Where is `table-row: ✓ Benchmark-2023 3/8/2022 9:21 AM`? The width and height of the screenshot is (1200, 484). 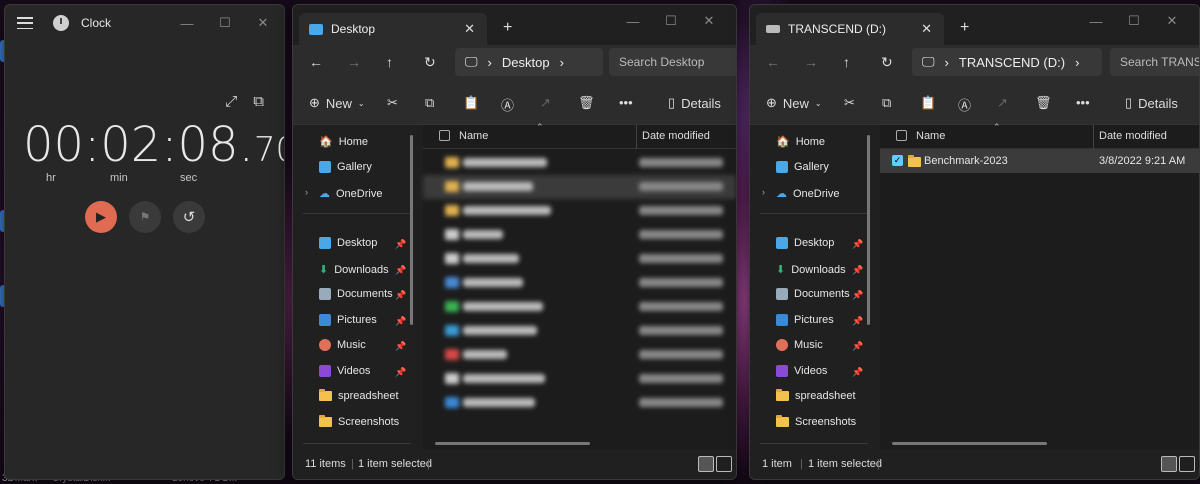
table-row: ✓ Benchmark-2023 3/8/2022 9:21 AM is located at coordinates (1039, 161).